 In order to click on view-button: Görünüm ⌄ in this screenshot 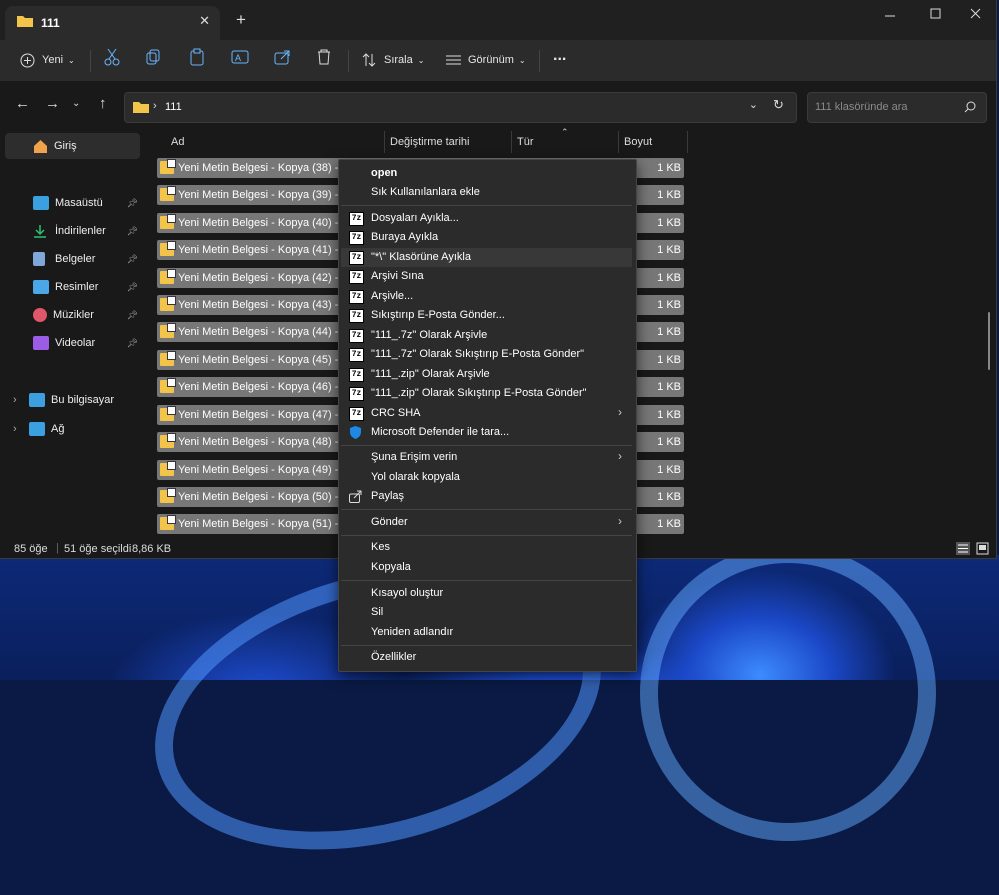, I will do `click(486, 60)`.